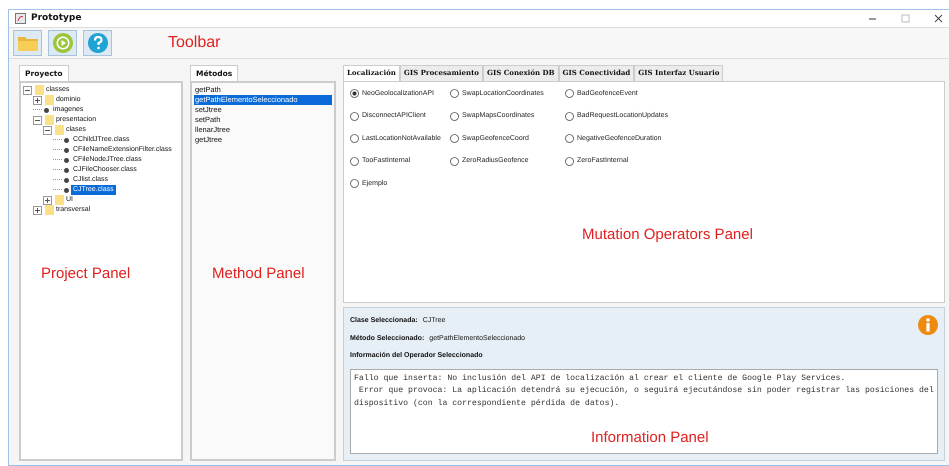  What do you see at coordinates (487, 404) in the screenshot?
I see `description-line: dispositivo (con la correspondiente pérdida de datos).` at bounding box center [487, 404].